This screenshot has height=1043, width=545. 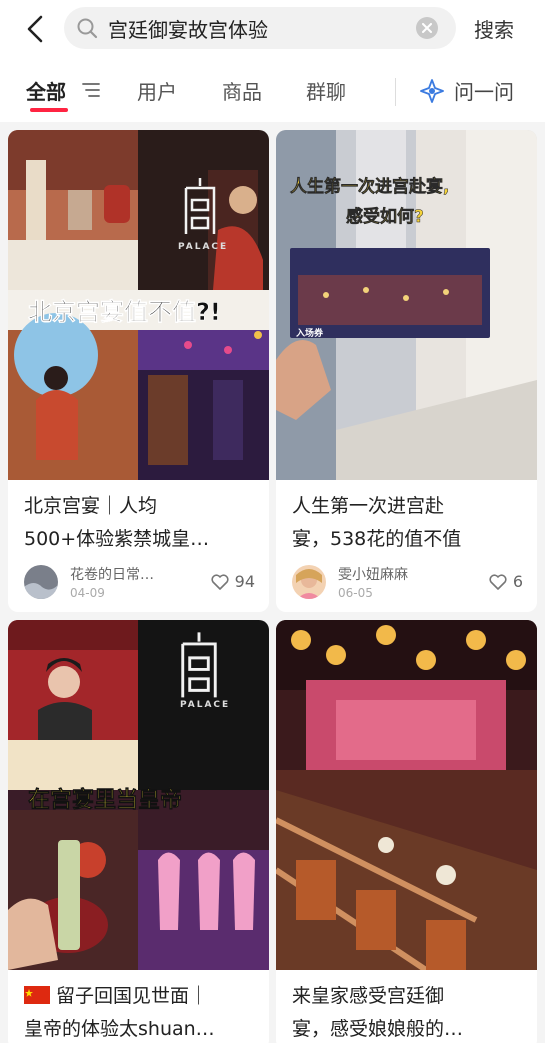 I want to click on tab-group-chats: 群聊, so click(x=326, y=90).